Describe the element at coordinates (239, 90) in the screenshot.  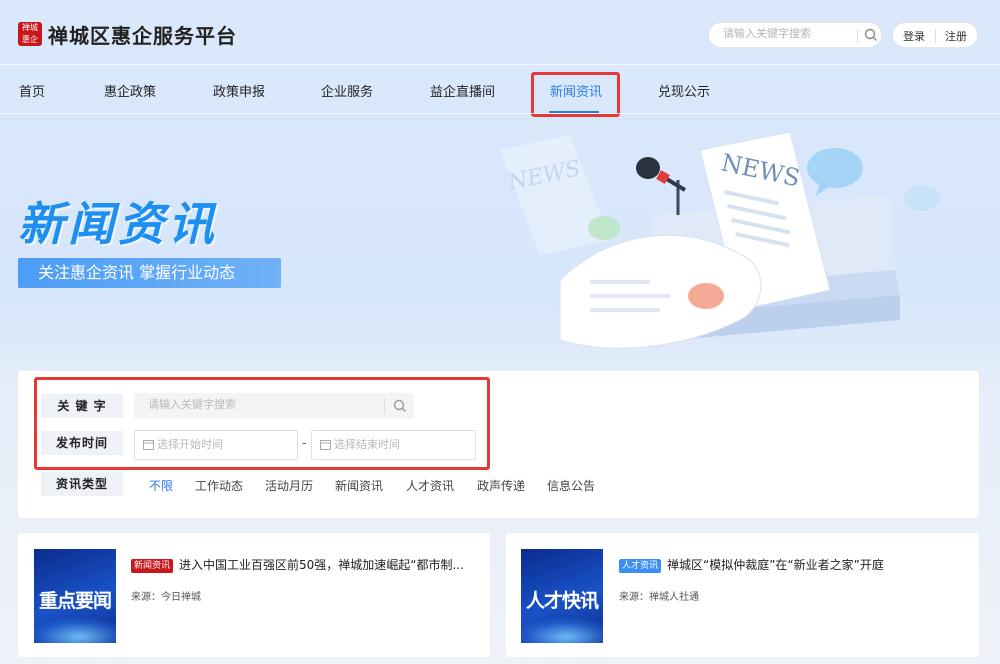
I see `nav-item-apply: 政策申报` at that location.